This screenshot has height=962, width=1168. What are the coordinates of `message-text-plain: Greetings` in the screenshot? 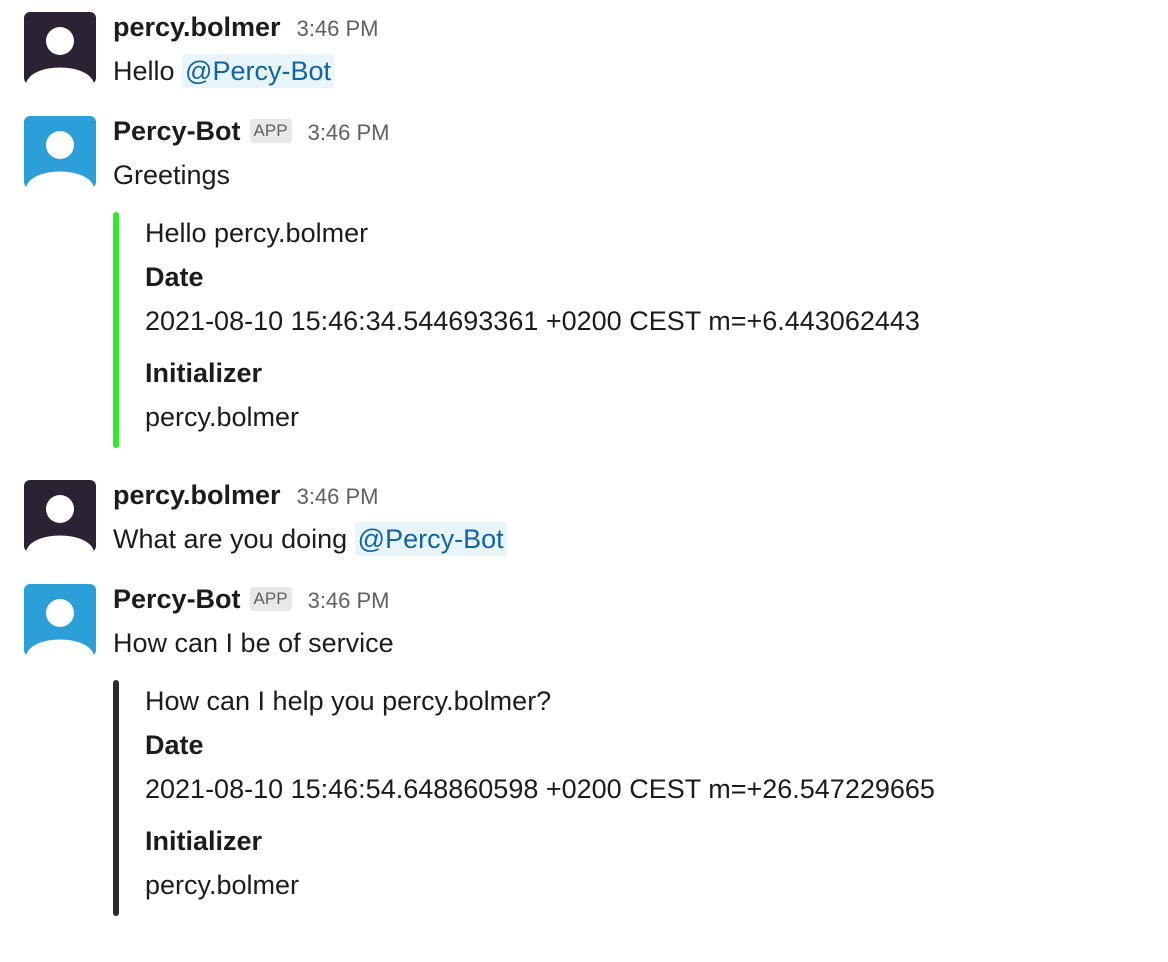 It's located at (172, 175).